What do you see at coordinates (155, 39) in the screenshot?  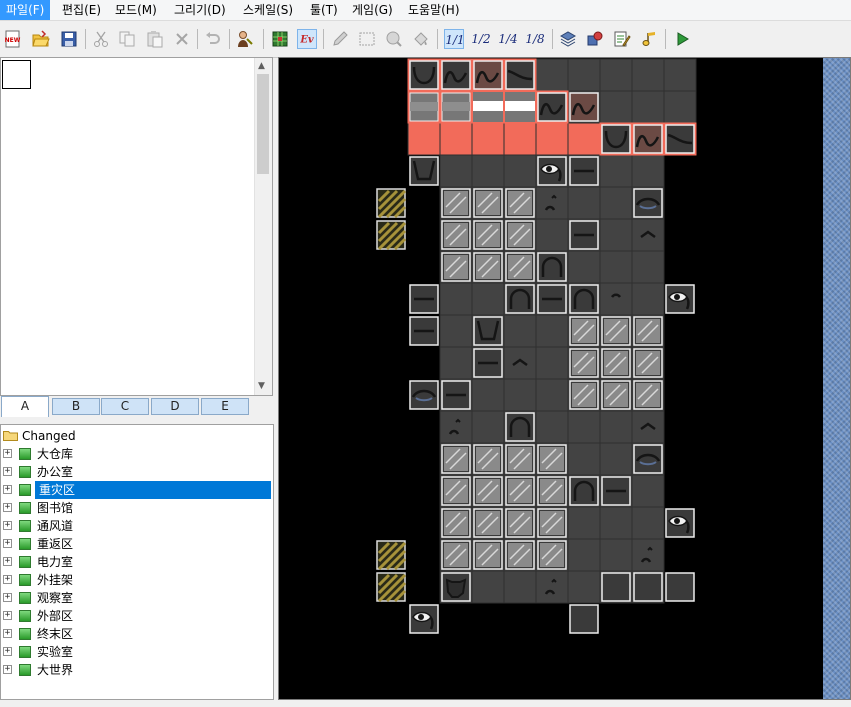 I see `paste-button` at bounding box center [155, 39].